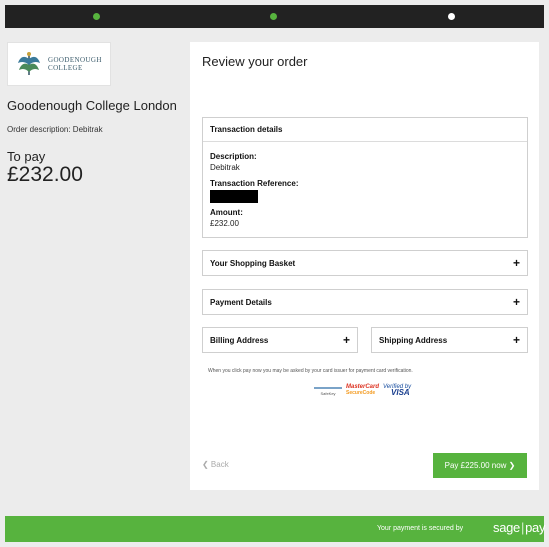 This screenshot has width=549, height=547. What do you see at coordinates (92, 105) in the screenshot?
I see `merchant-name: Goodenough College London` at bounding box center [92, 105].